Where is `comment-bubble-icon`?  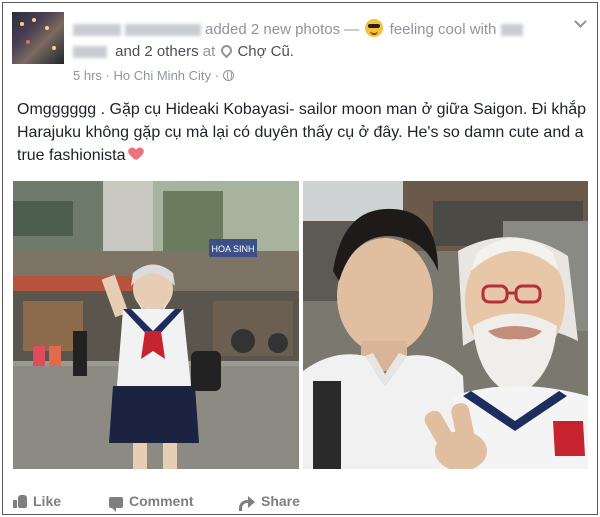 comment-bubble-icon is located at coordinates (116, 504).